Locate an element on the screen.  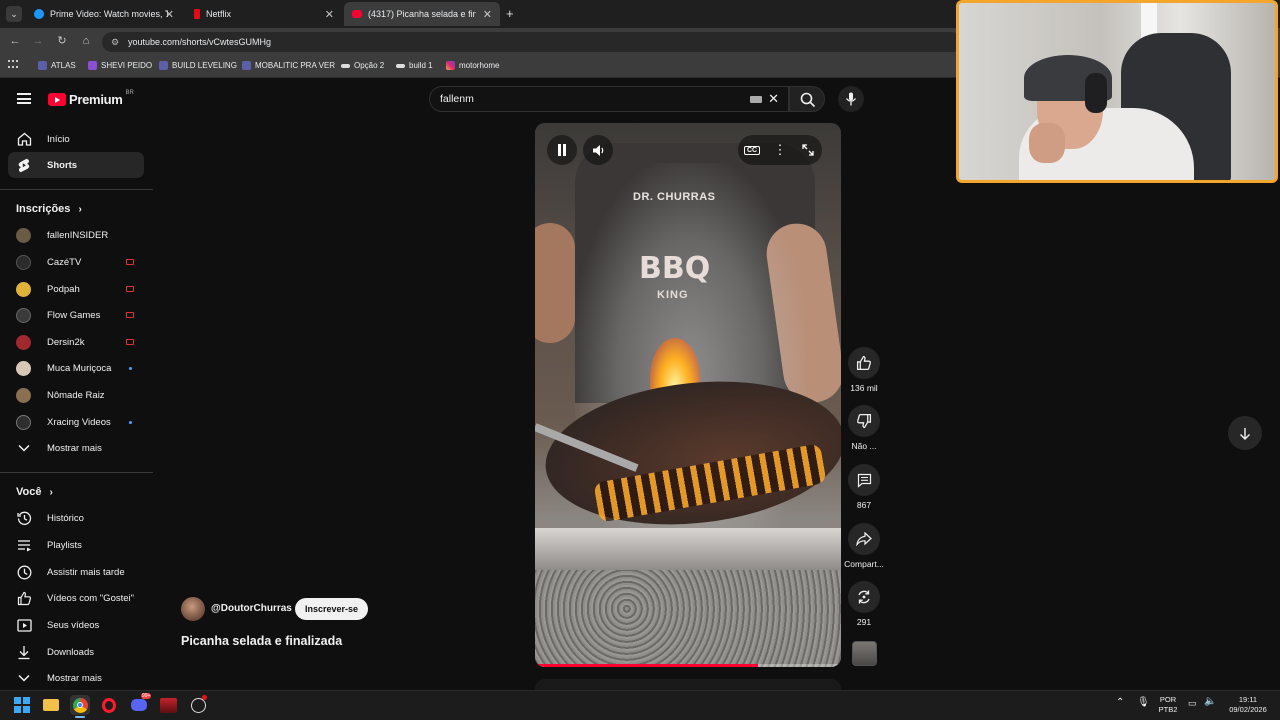
home-icon is located at coordinates (24, 139).